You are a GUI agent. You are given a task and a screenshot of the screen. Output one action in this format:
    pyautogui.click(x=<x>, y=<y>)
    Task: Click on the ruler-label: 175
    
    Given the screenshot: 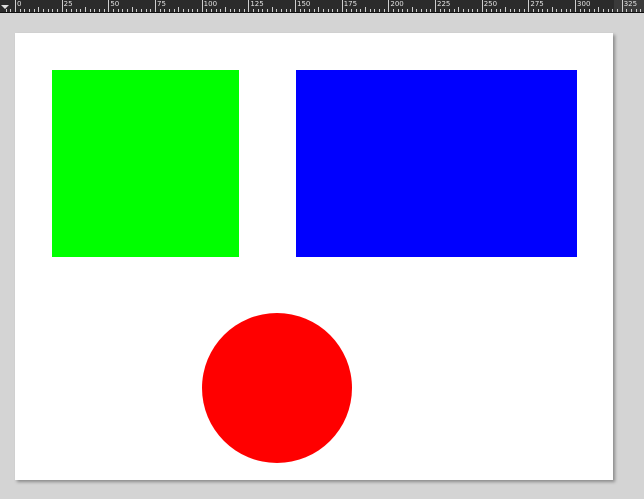 What is the action you would take?
    pyautogui.click(x=350, y=4)
    